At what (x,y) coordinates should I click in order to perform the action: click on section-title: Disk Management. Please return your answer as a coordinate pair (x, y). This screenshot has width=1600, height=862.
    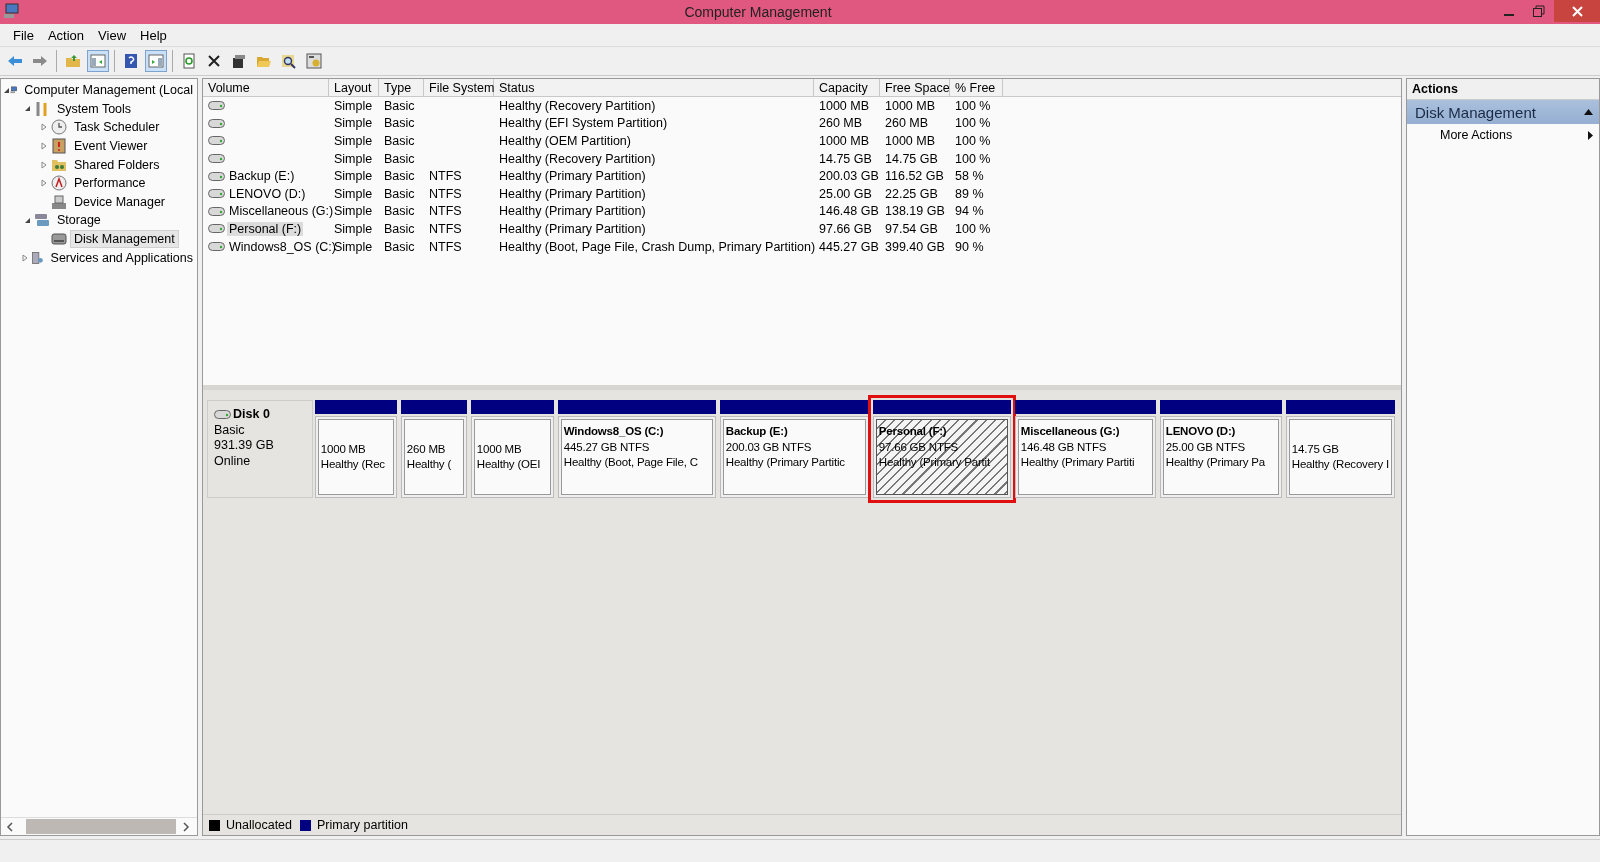
    Looking at the image, I should click on (1475, 112).